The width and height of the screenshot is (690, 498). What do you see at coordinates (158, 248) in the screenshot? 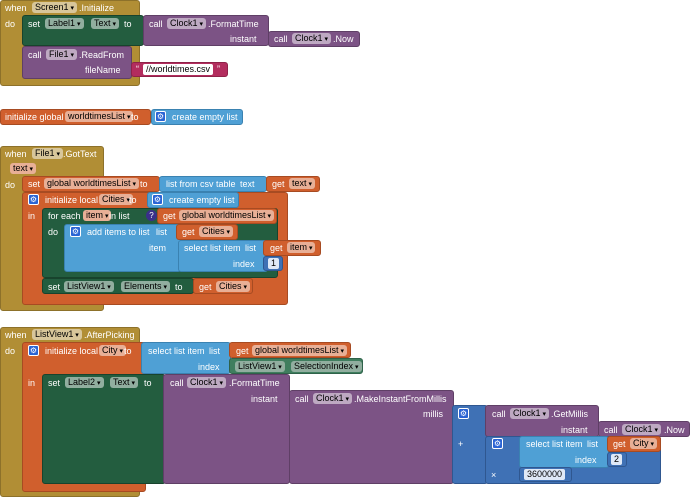
I see `item-arg-label: item` at bounding box center [158, 248].